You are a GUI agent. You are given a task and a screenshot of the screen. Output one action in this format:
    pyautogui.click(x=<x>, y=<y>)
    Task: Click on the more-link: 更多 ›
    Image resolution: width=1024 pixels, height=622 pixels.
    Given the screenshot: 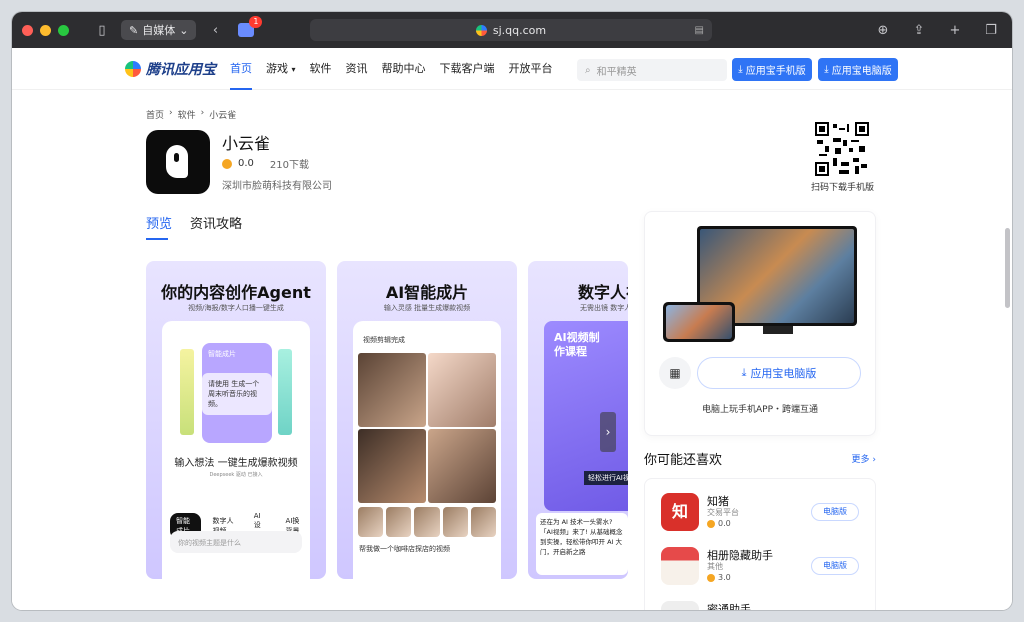 What is the action you would take?
    pyautogui.click(x=864, y=458)
    